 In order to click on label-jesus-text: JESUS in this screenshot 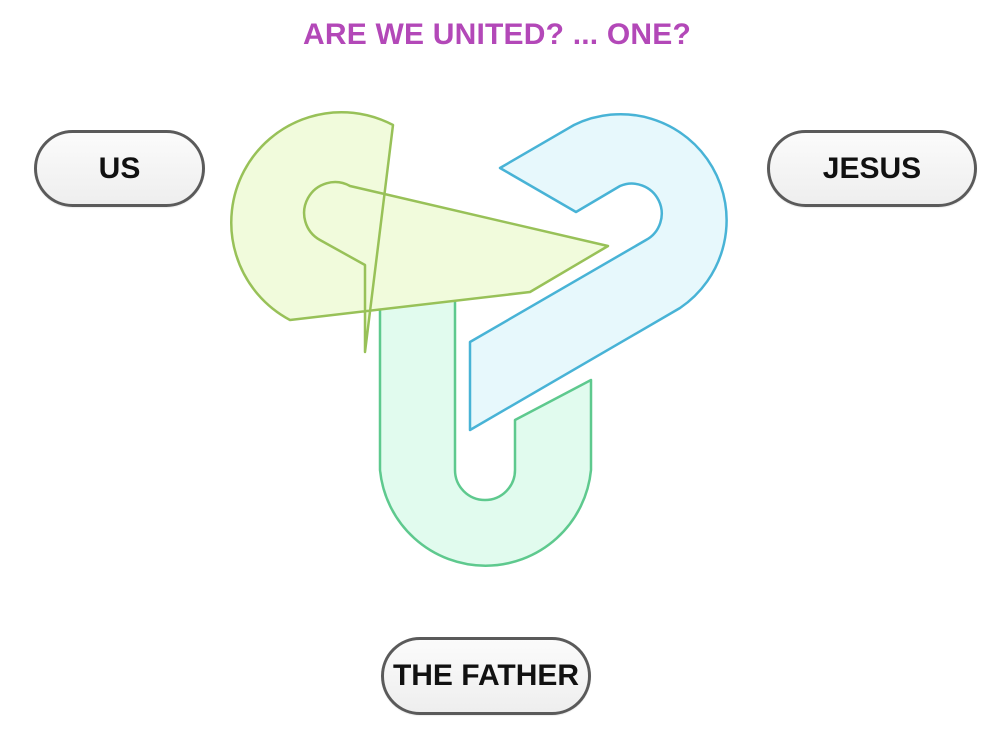, I will do `click(872, 168)`.